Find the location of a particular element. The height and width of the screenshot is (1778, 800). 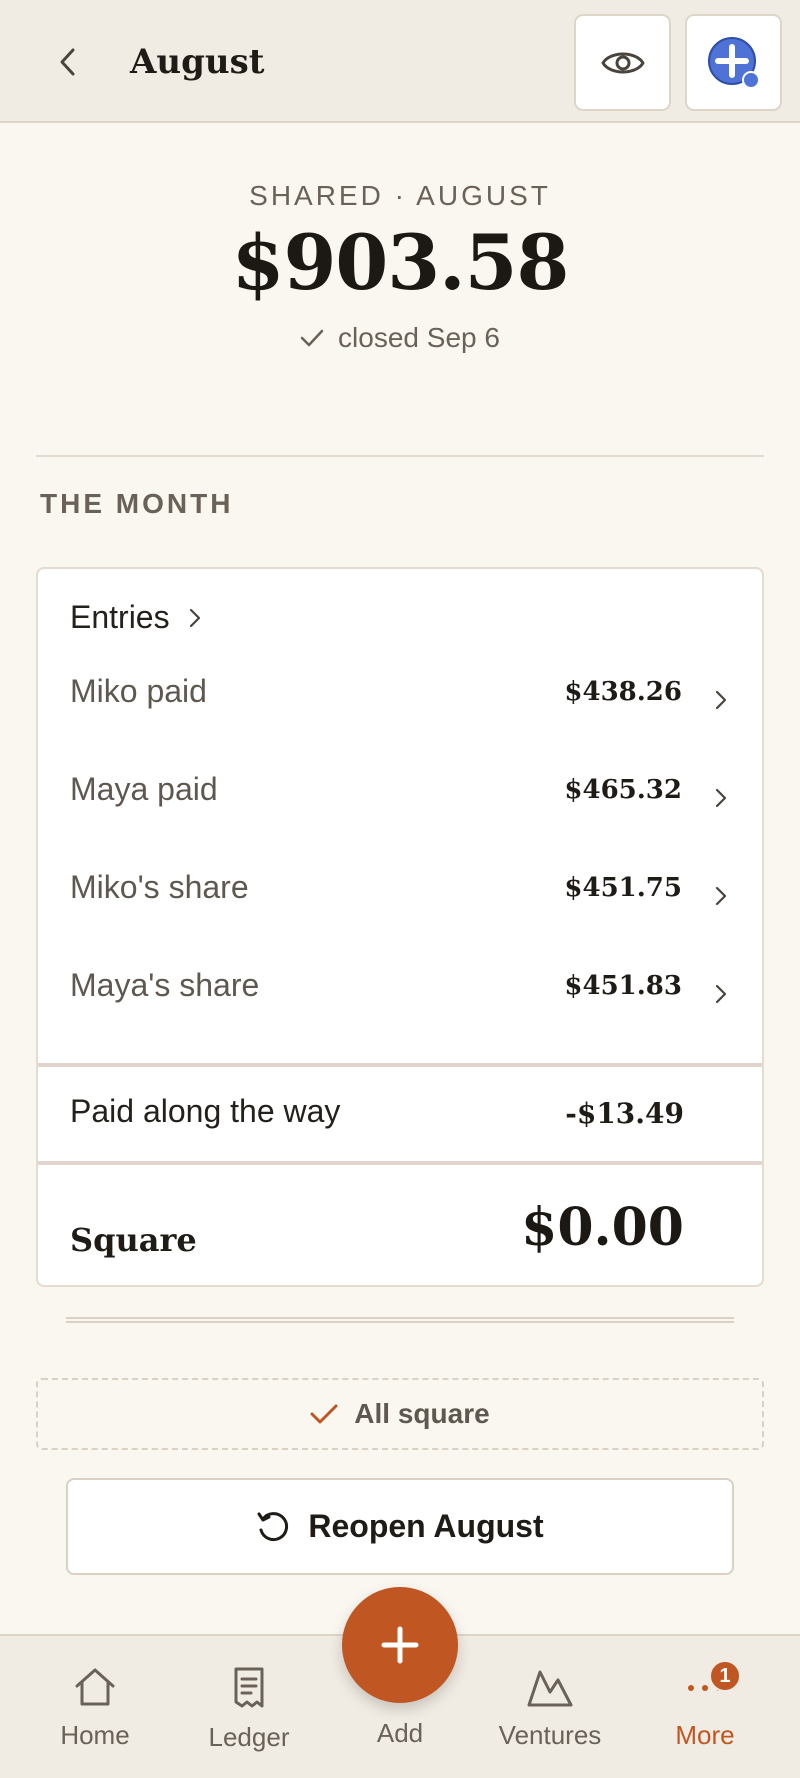

nav-item-more: 1 More is located at coordinates (705, 1705).